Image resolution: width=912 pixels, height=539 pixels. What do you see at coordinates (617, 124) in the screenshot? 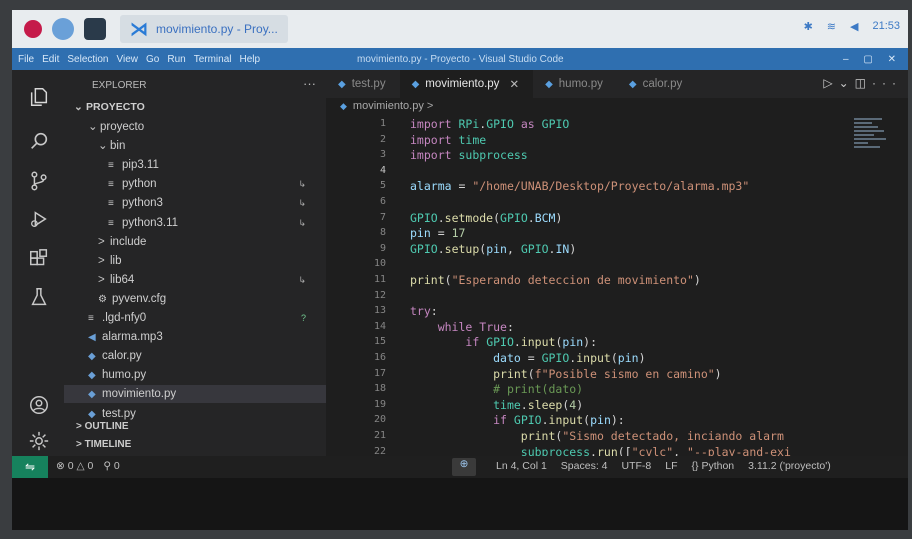
I see `code-line: 1 import RPi.GPIO as GPIO` at bounding box center [617, 124].